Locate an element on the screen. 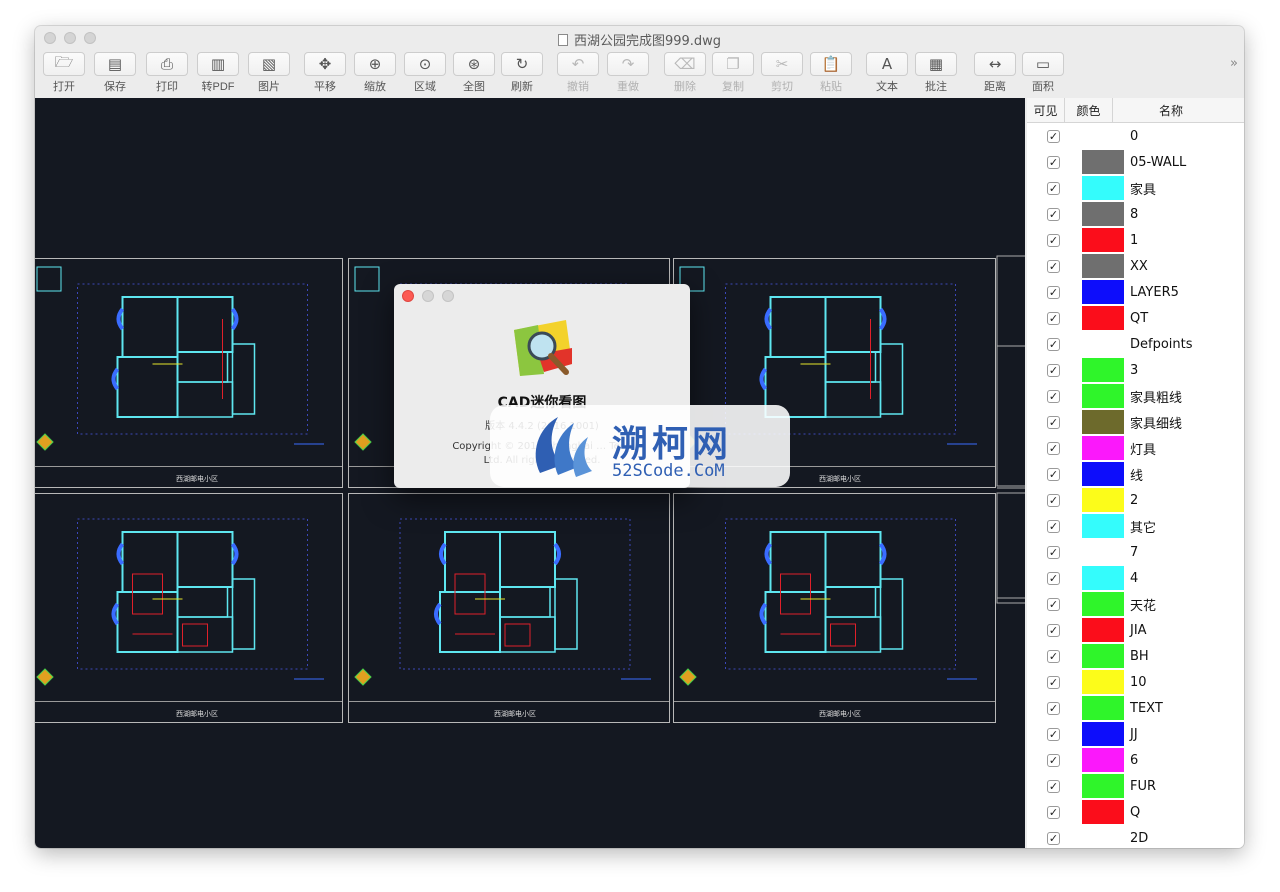 The width and height of the screenshot is (1280, 892). layer-row: ✓ 其它 is located at coordinates (1135, 526).